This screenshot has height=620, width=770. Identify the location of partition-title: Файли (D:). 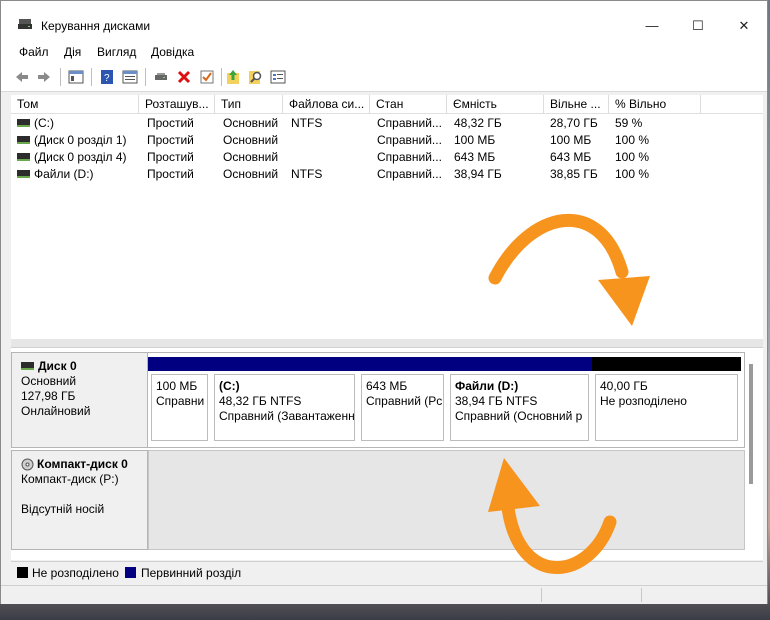
(487, 386).